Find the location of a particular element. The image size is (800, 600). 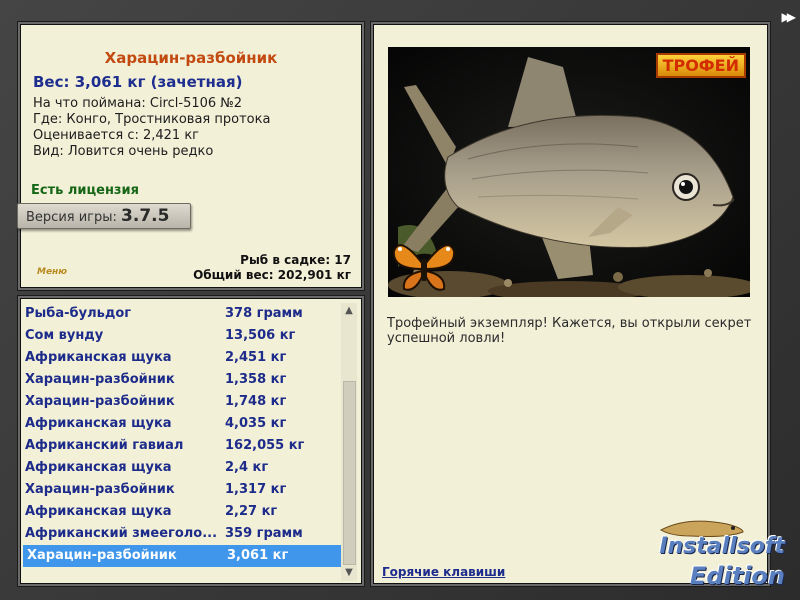

chevron-down-icon: ▼ is located at coordinates (349, 573).